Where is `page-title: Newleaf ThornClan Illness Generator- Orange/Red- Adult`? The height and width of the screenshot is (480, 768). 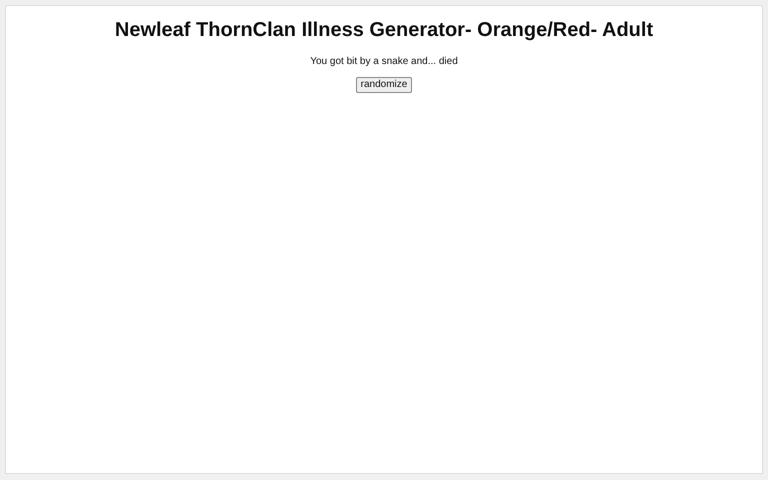
page-title: Newleaf ThornClan Illness Generator- Orange/Red- Adult is located at coordinates (384, 30).